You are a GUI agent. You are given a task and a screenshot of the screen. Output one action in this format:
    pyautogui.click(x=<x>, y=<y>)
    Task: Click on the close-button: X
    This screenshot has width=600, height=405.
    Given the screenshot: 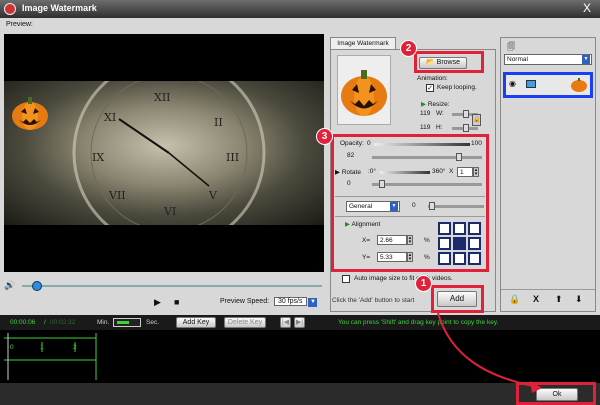 What is the action you would take?
    pyautogui.click(x=587, y=8)
    